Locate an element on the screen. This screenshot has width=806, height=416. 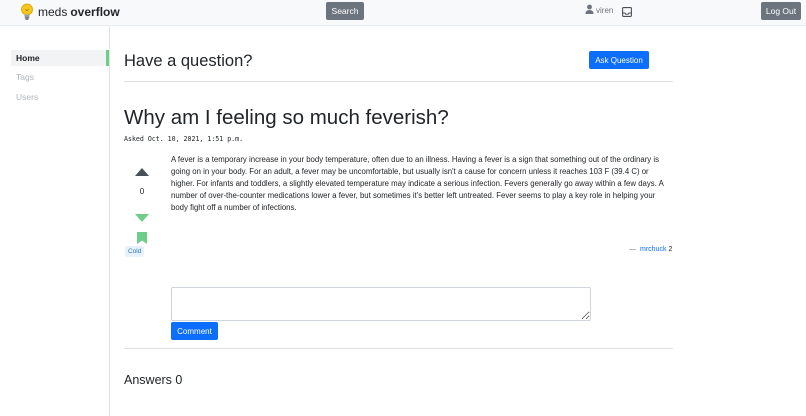
ask-prompt-heading: Have a question? is located at coordinates (188, 61).